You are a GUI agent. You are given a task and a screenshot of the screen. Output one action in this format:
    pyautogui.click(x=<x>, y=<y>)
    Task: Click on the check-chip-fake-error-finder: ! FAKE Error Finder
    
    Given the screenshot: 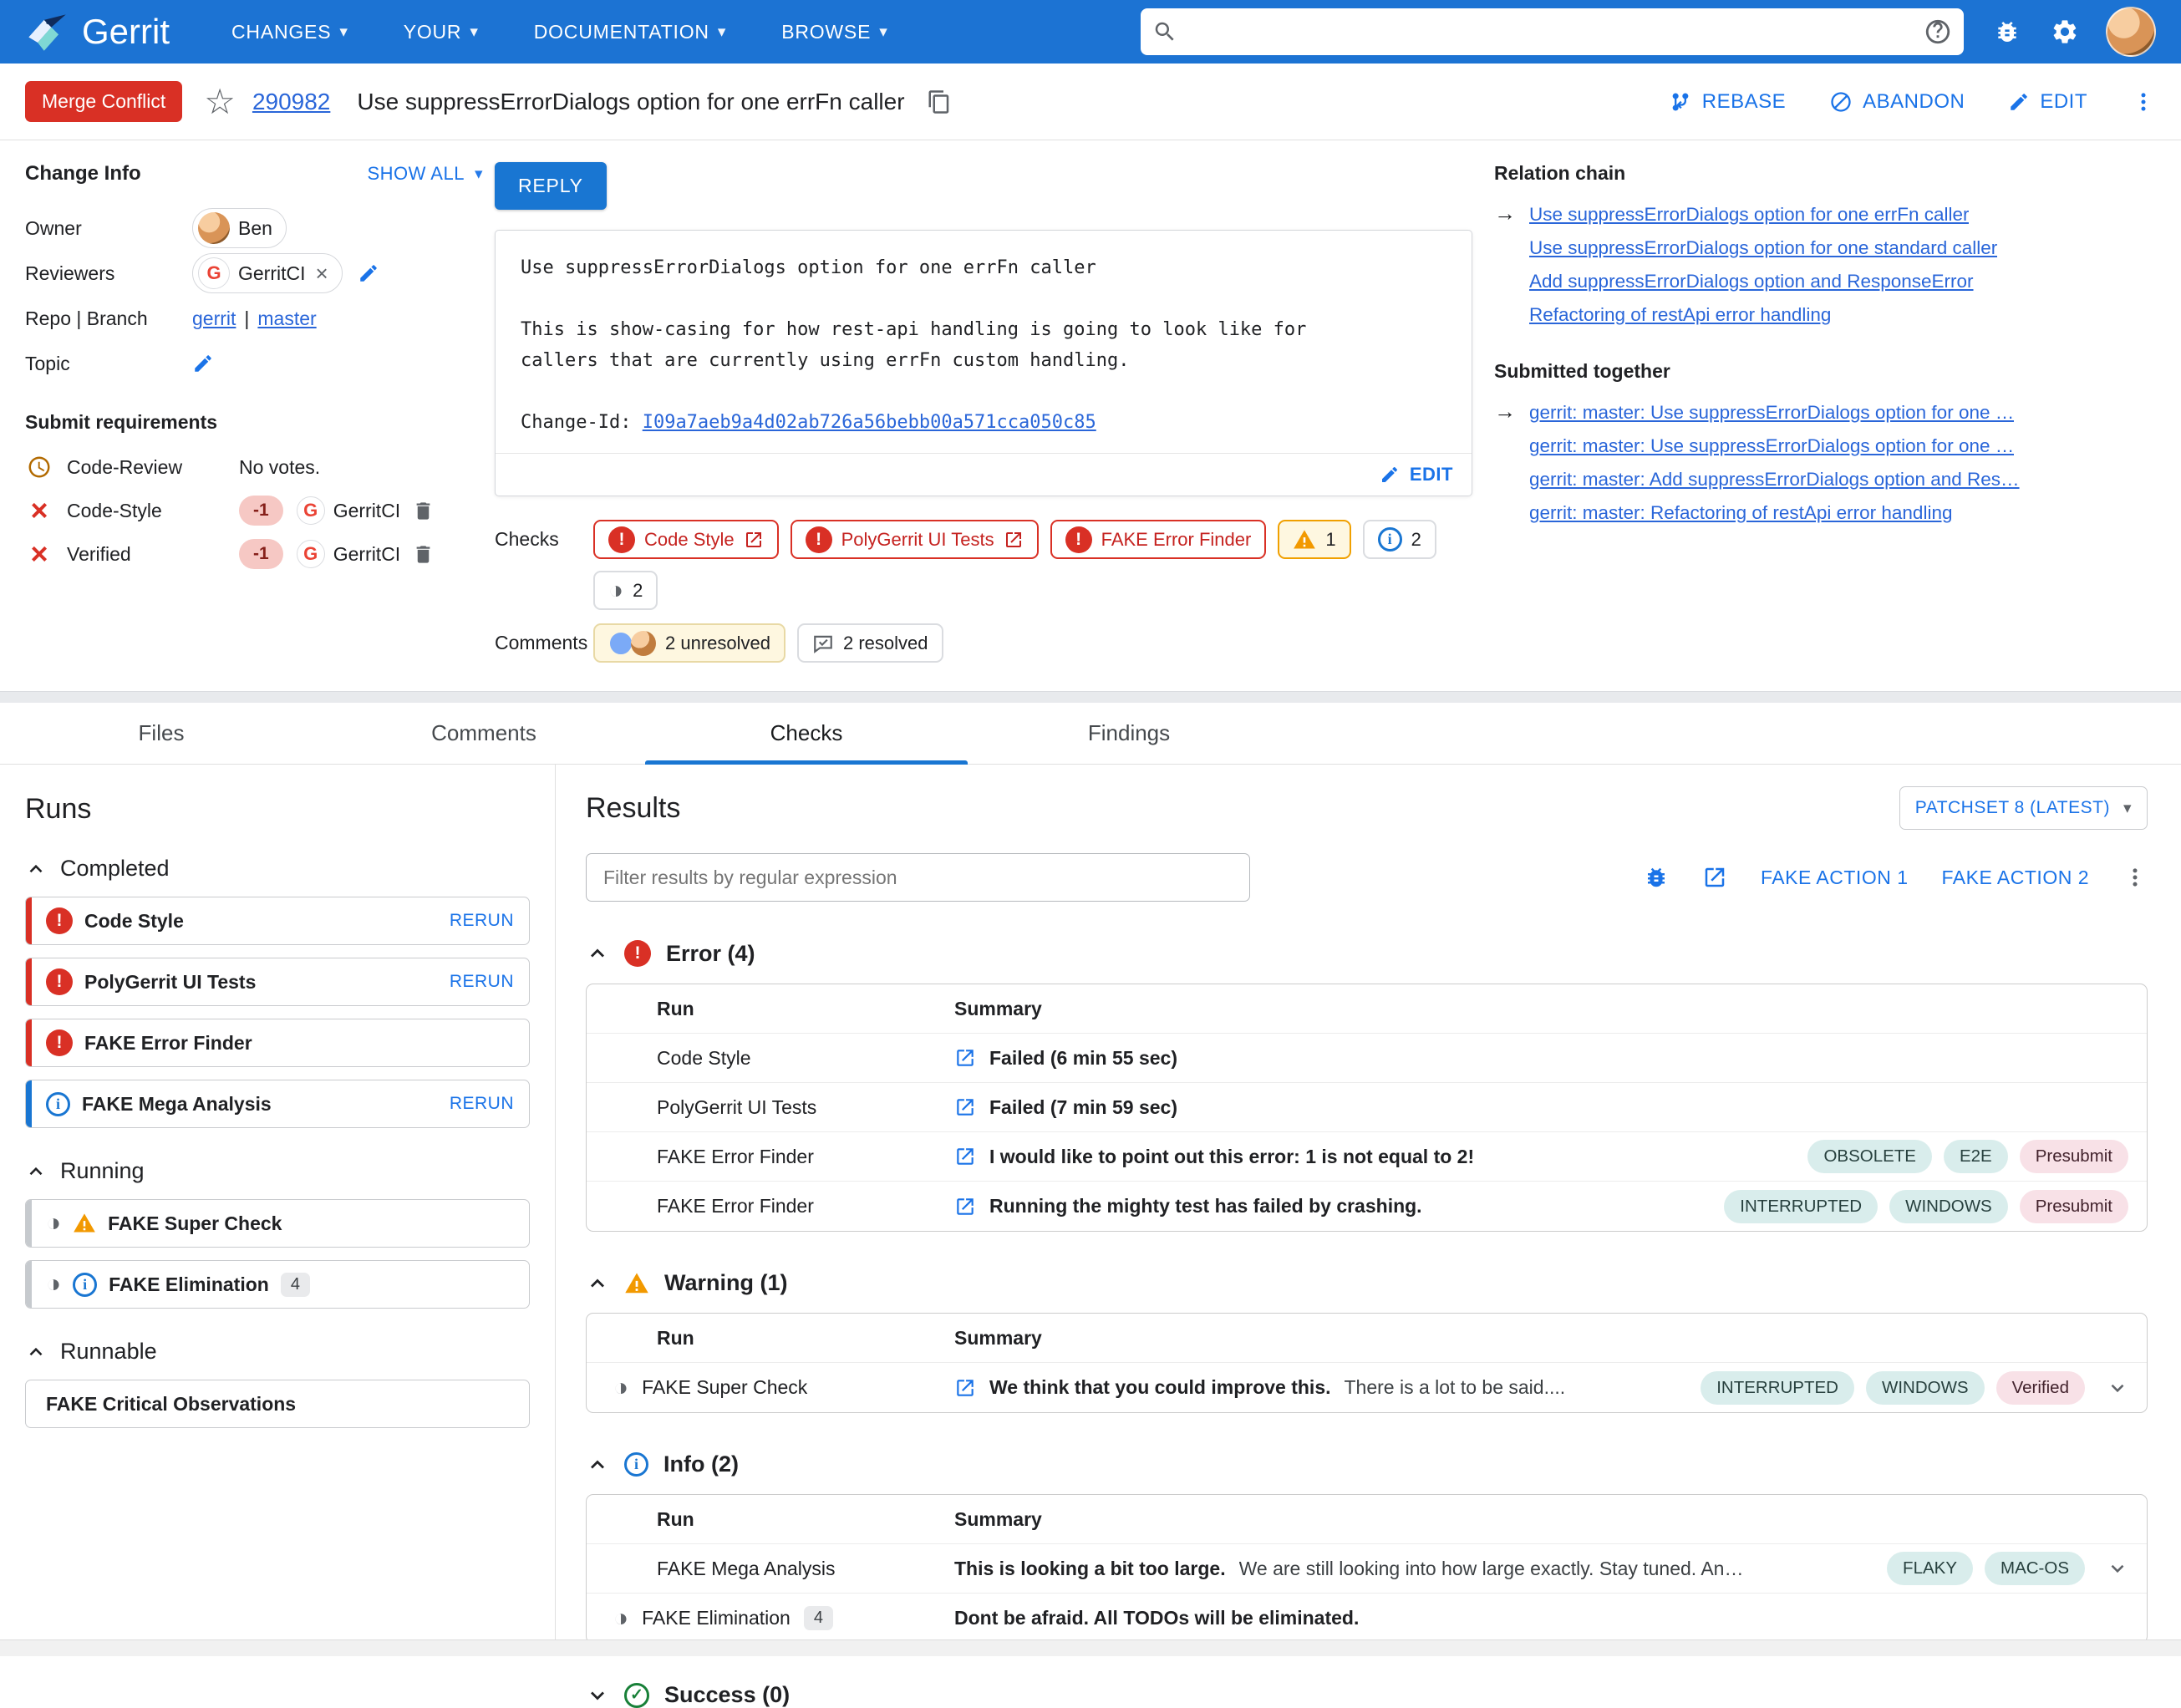 What is the action you would take?
    pyautogui.click(x=1158, y=539)
    